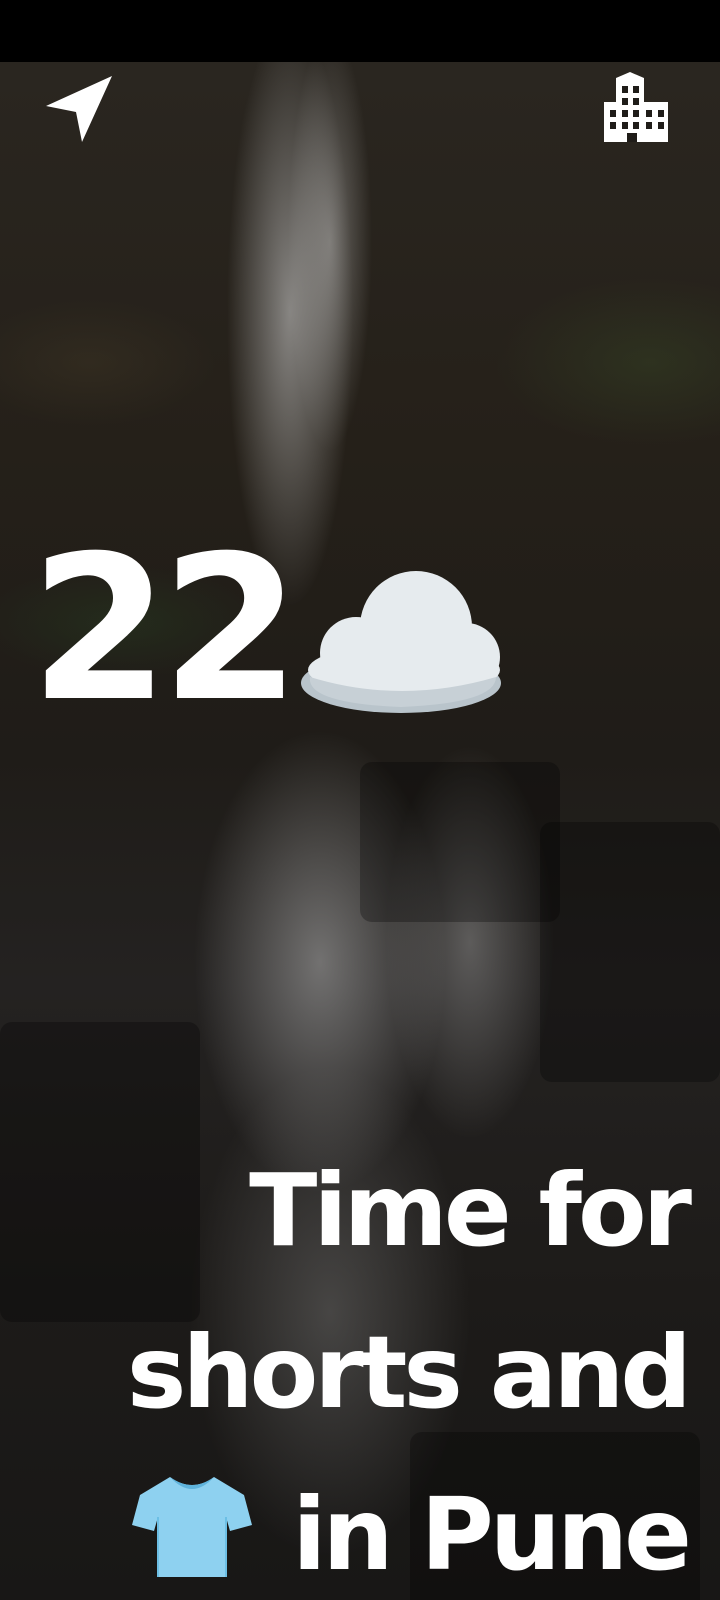  I want to click on status-bar, so click(360, 31).